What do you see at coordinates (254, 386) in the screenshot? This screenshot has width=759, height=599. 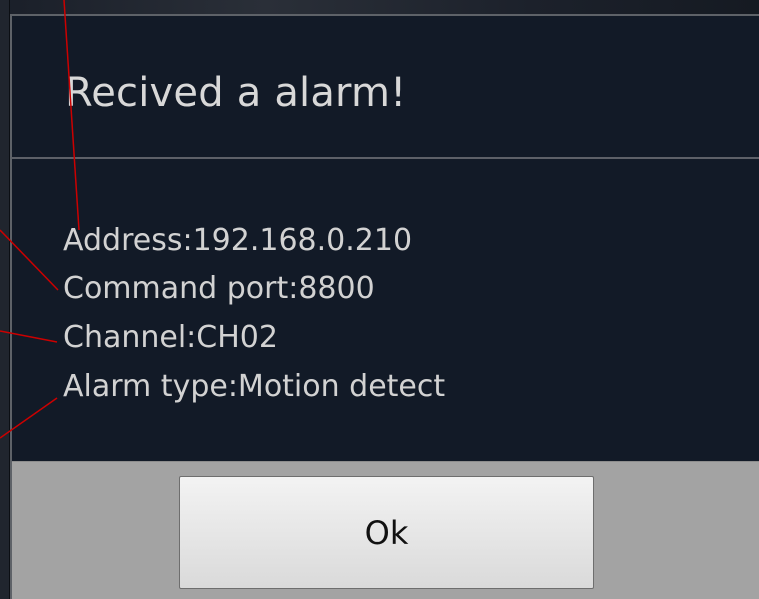 I see `alarm-type-text: Alarm type:Motion detect` at bounding box center [254, 386].